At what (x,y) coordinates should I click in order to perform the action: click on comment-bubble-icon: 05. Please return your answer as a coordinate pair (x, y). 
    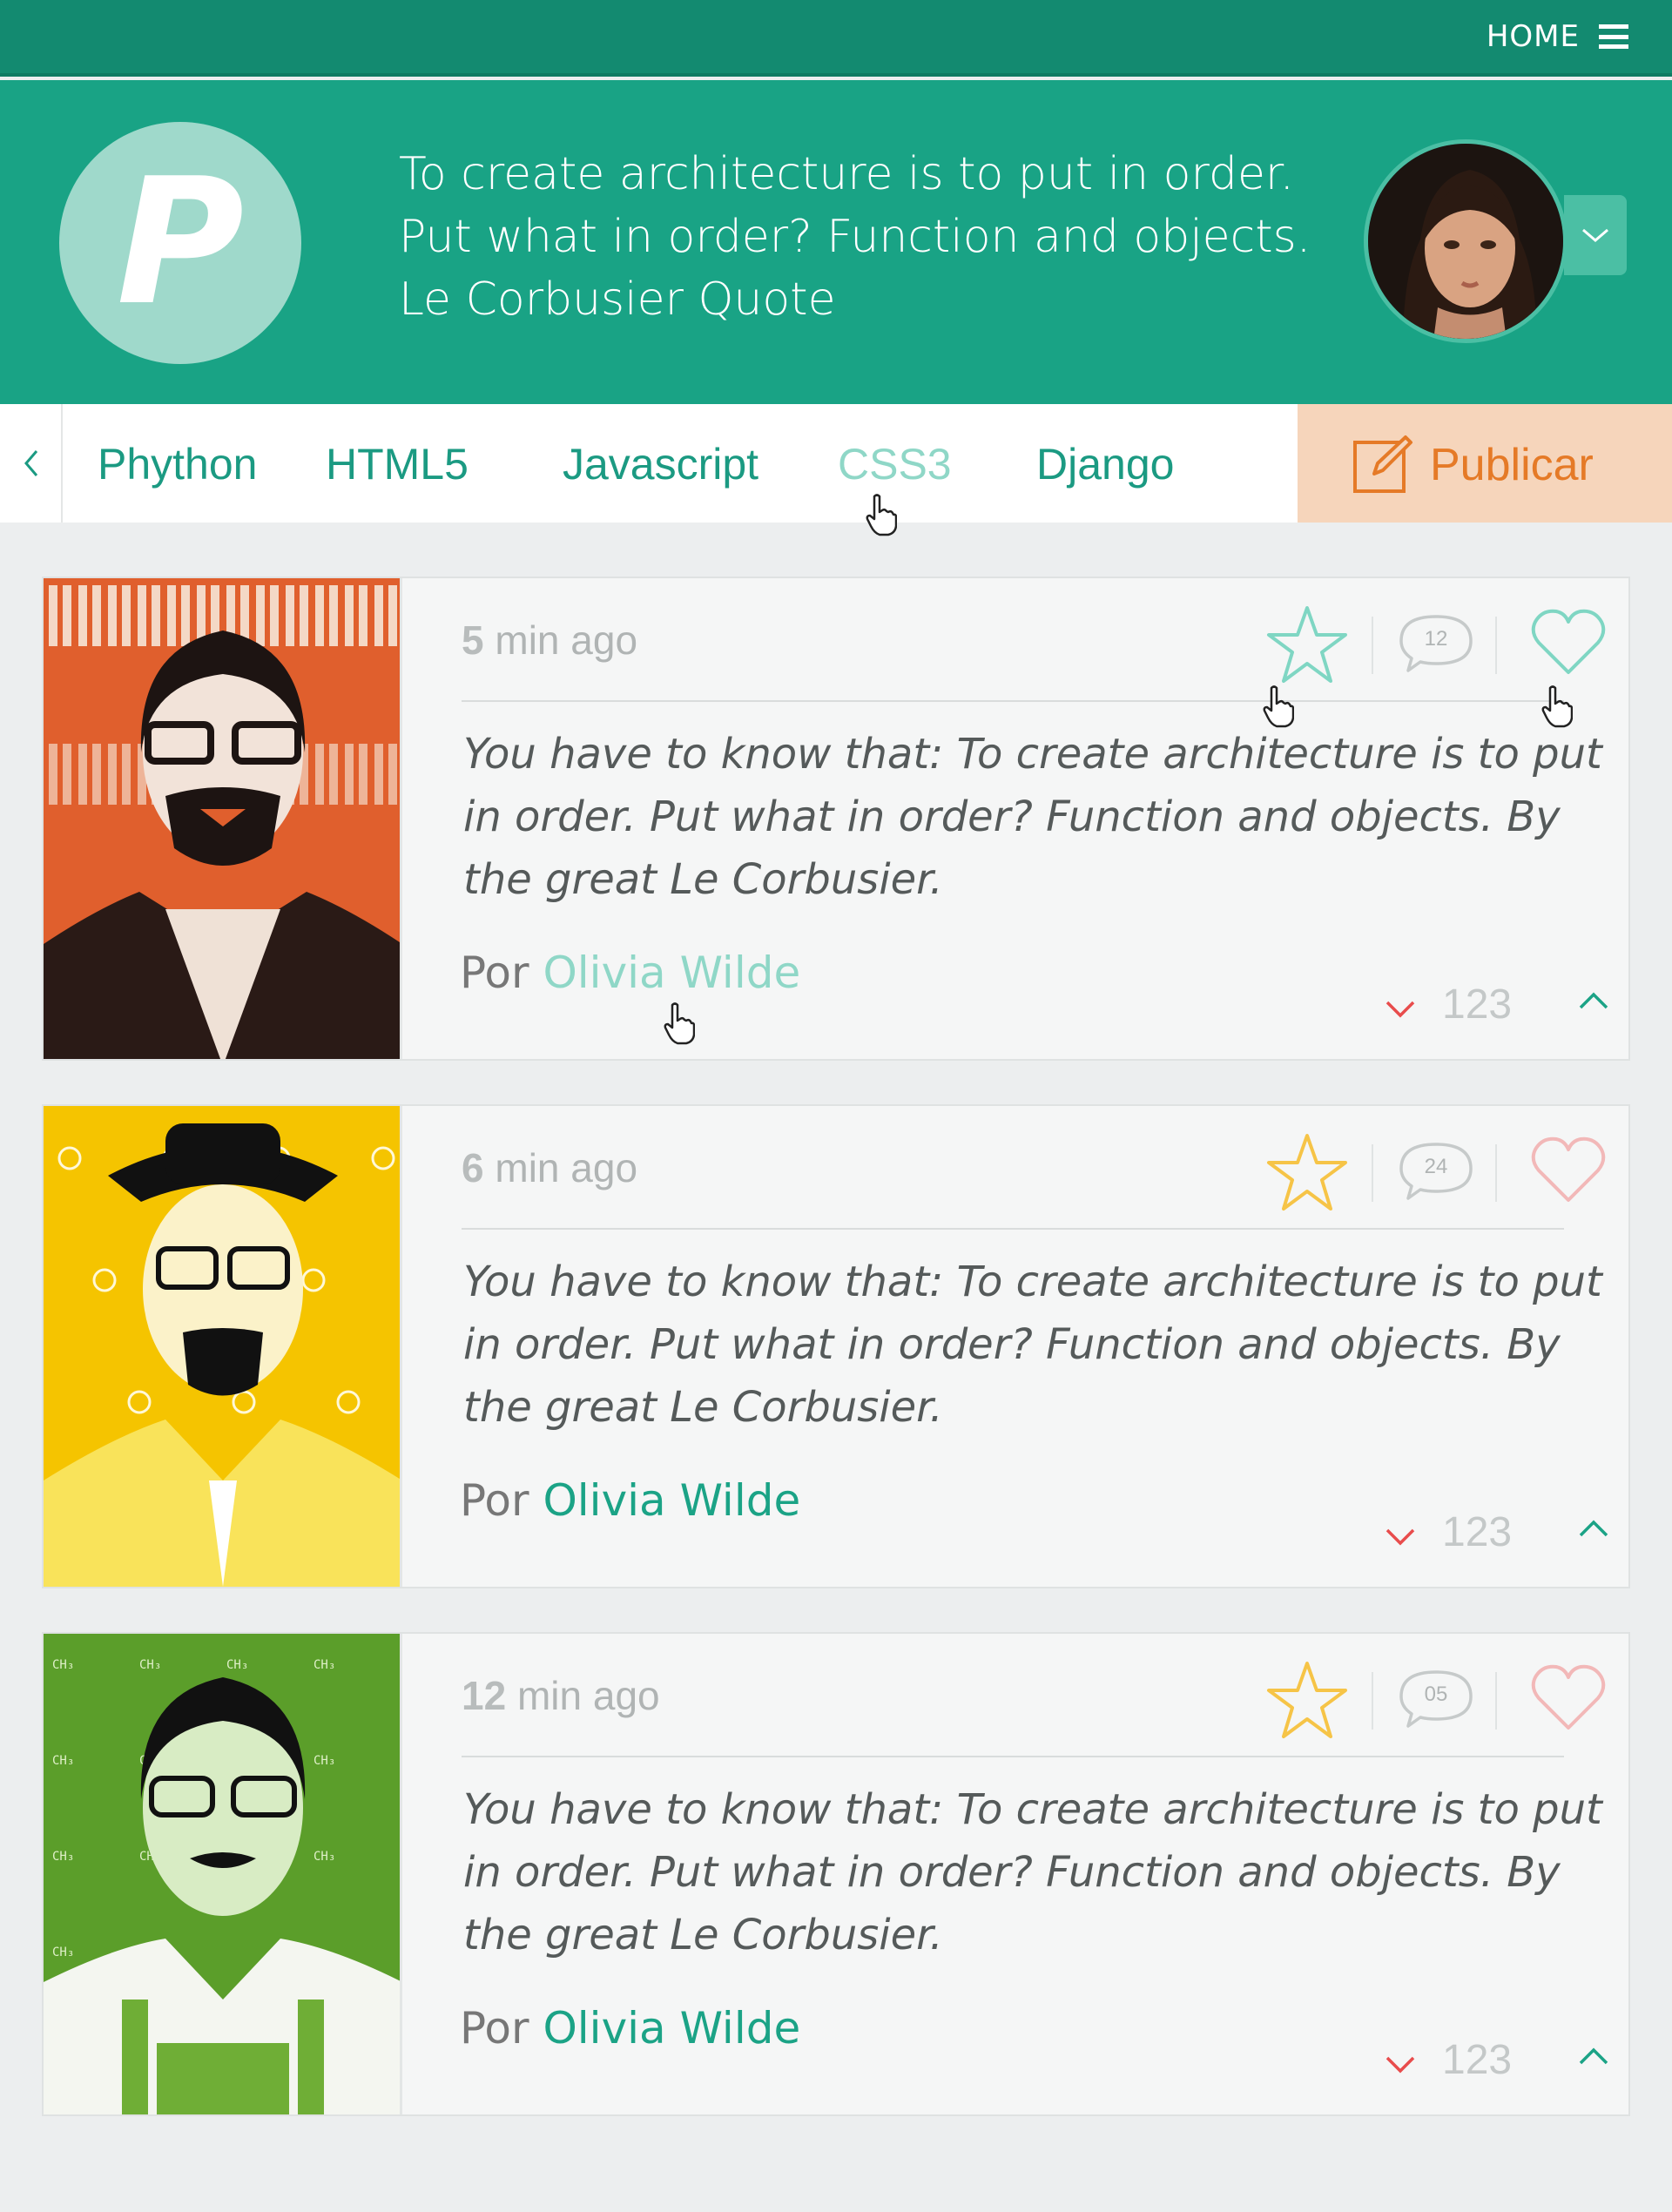
    Looking at the image, I should click on (1436, 1698).